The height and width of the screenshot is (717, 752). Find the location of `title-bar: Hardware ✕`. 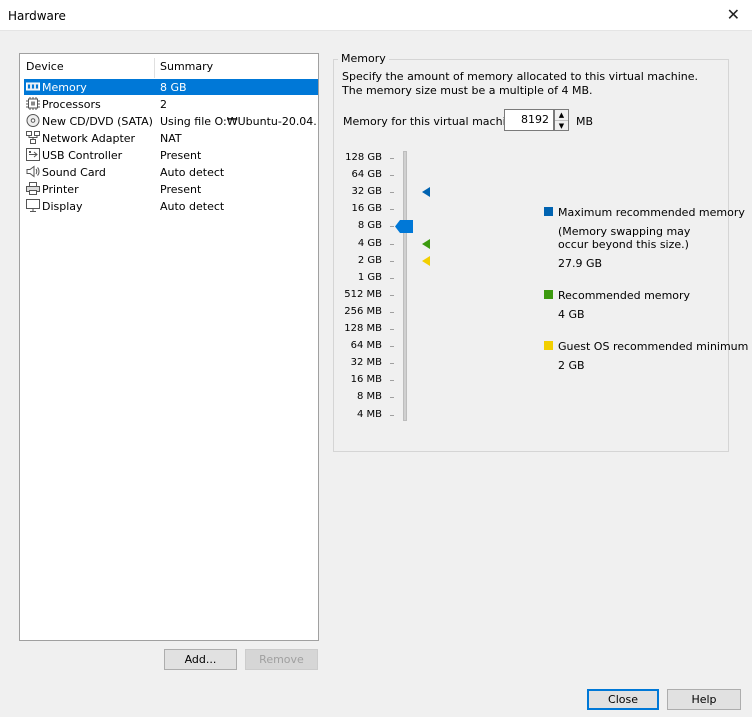

title-bar: Hardware ✕ is located at coordinates (376, 15).